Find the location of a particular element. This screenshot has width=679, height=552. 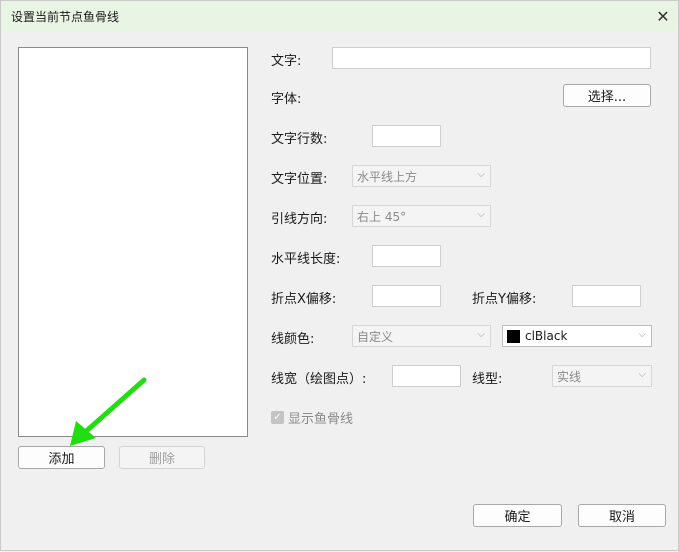

line-style-value: 实线 is located at coordinates (569, 376).